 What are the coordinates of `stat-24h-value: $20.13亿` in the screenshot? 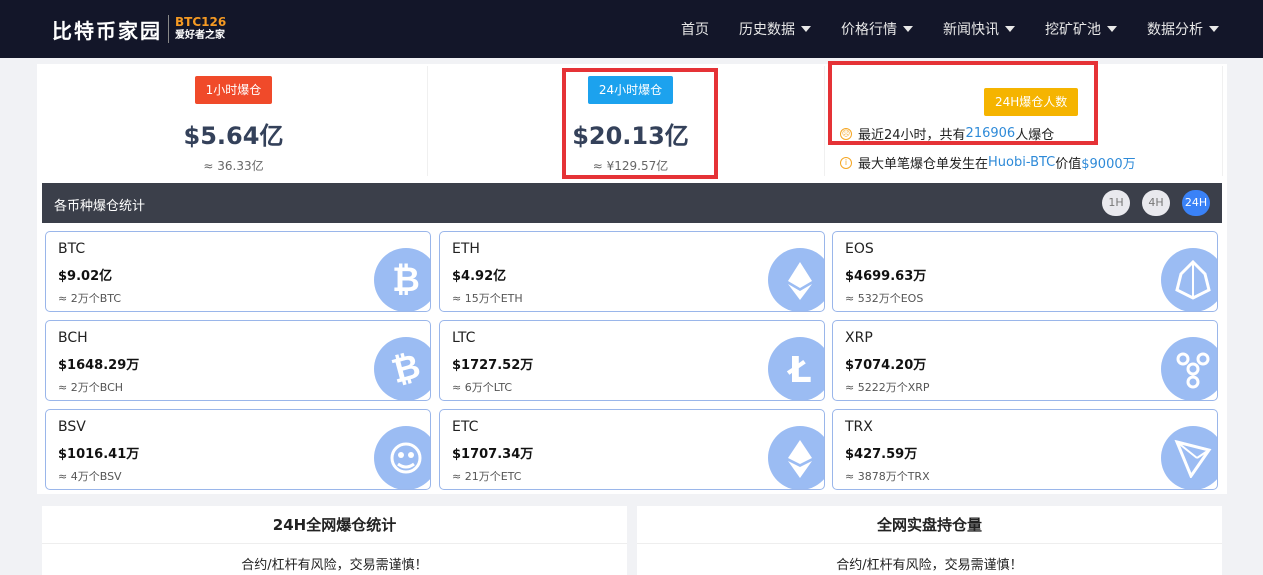 It's located at (630, 136).